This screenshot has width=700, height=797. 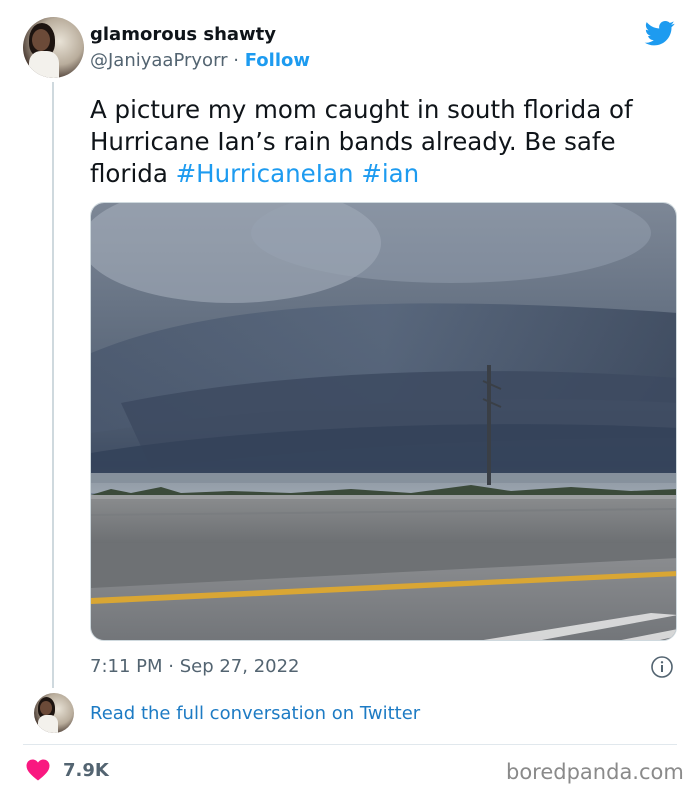 I want to click on hashtag-ian: #ian, so click(x=390, y=173).